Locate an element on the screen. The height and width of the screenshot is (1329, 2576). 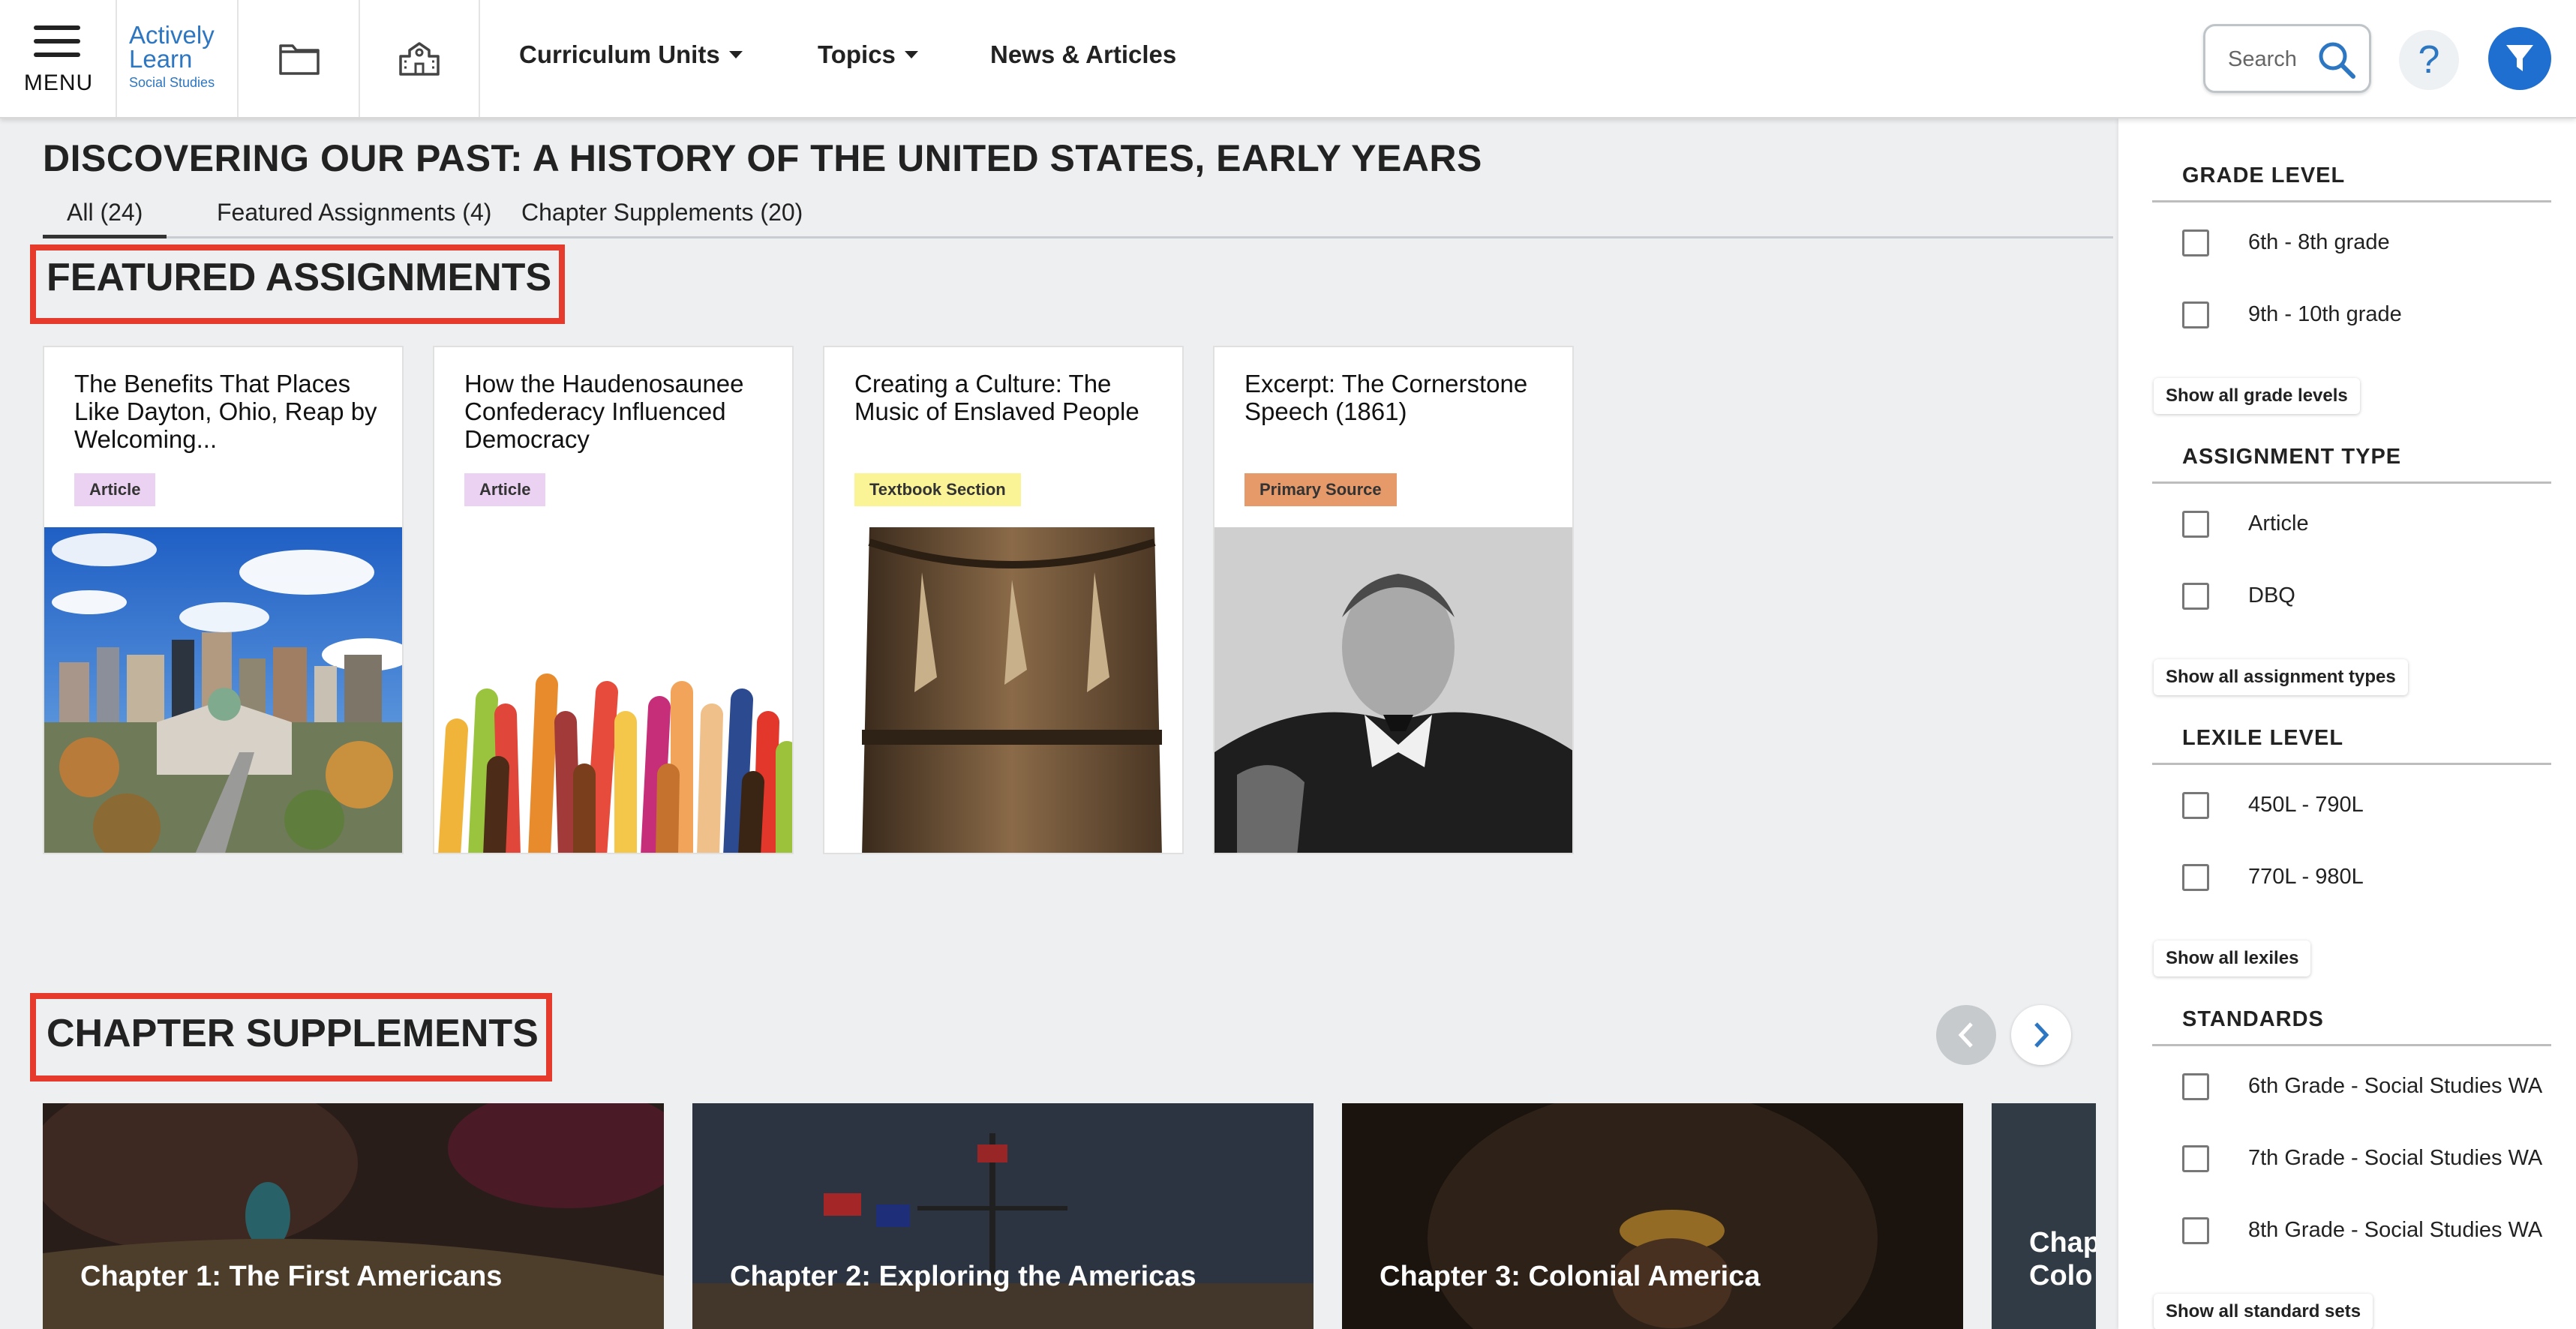
chapter-card: Chapter 1: The First Americans is located at coordinates (353, 1216).